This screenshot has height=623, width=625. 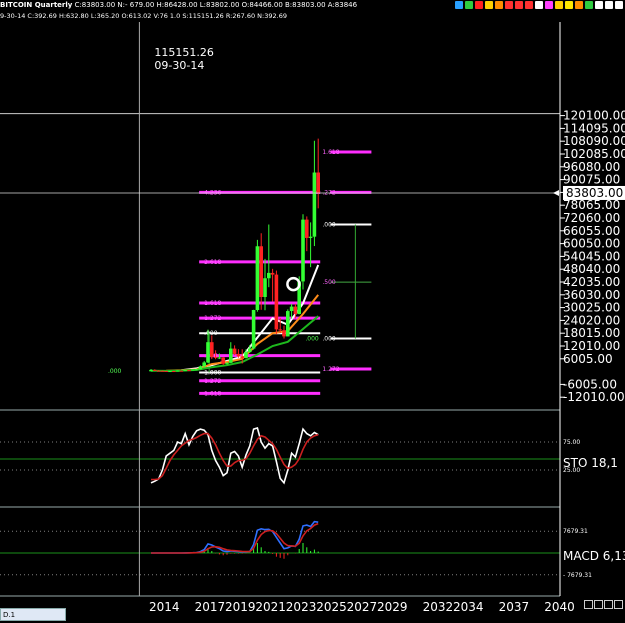 I want to click on price-arrow-icon, so click(x=556, y=192).